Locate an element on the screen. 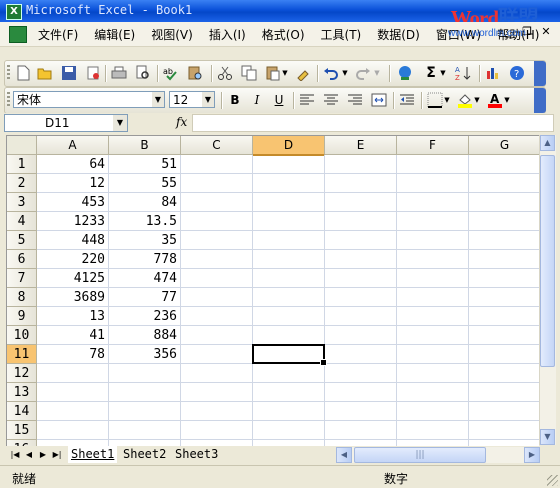 The width and height of the screenshot is (560, 488). cell-a9: 13 is located at coordinates (72, 316).